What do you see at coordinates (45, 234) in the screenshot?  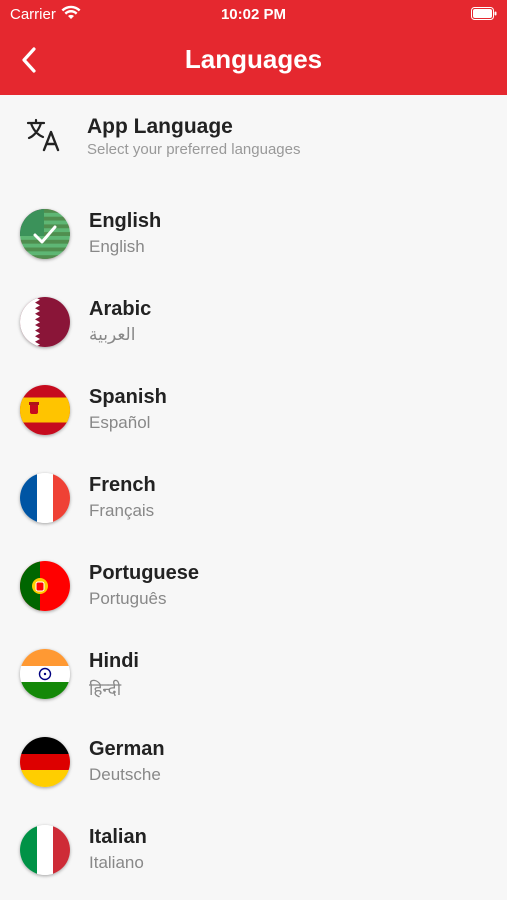 I see `us-flag-selected-icon` at bounding box center [45, 234].